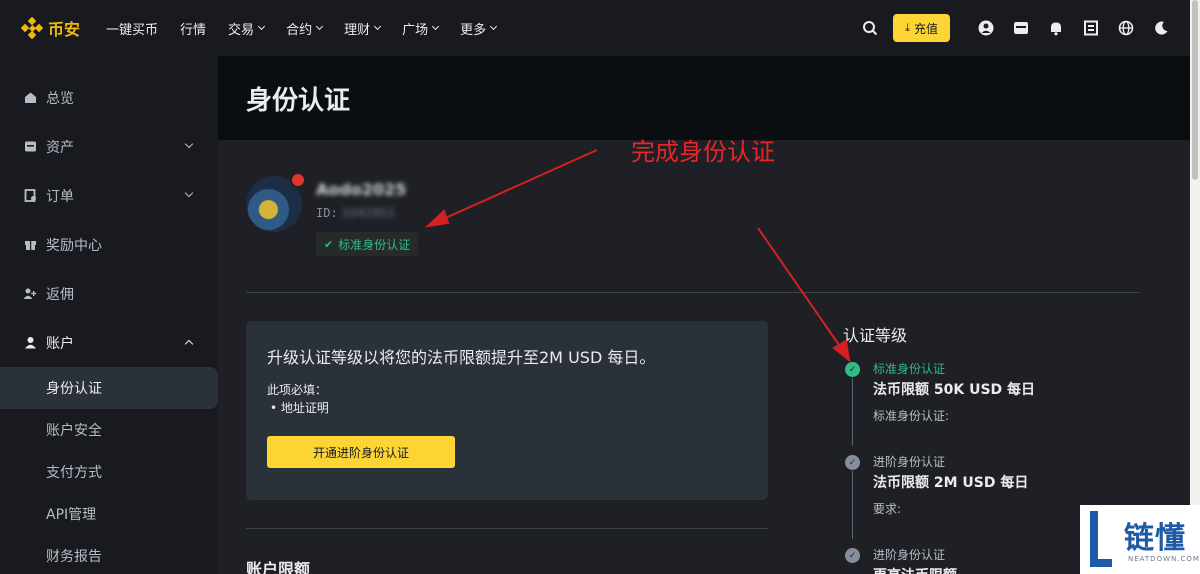 The image size is (1200, 574). Describe the element at coordinates (1164, 559) in the screenshot. I see `watermark-subtext: NEATDOWN.COM` at that location.